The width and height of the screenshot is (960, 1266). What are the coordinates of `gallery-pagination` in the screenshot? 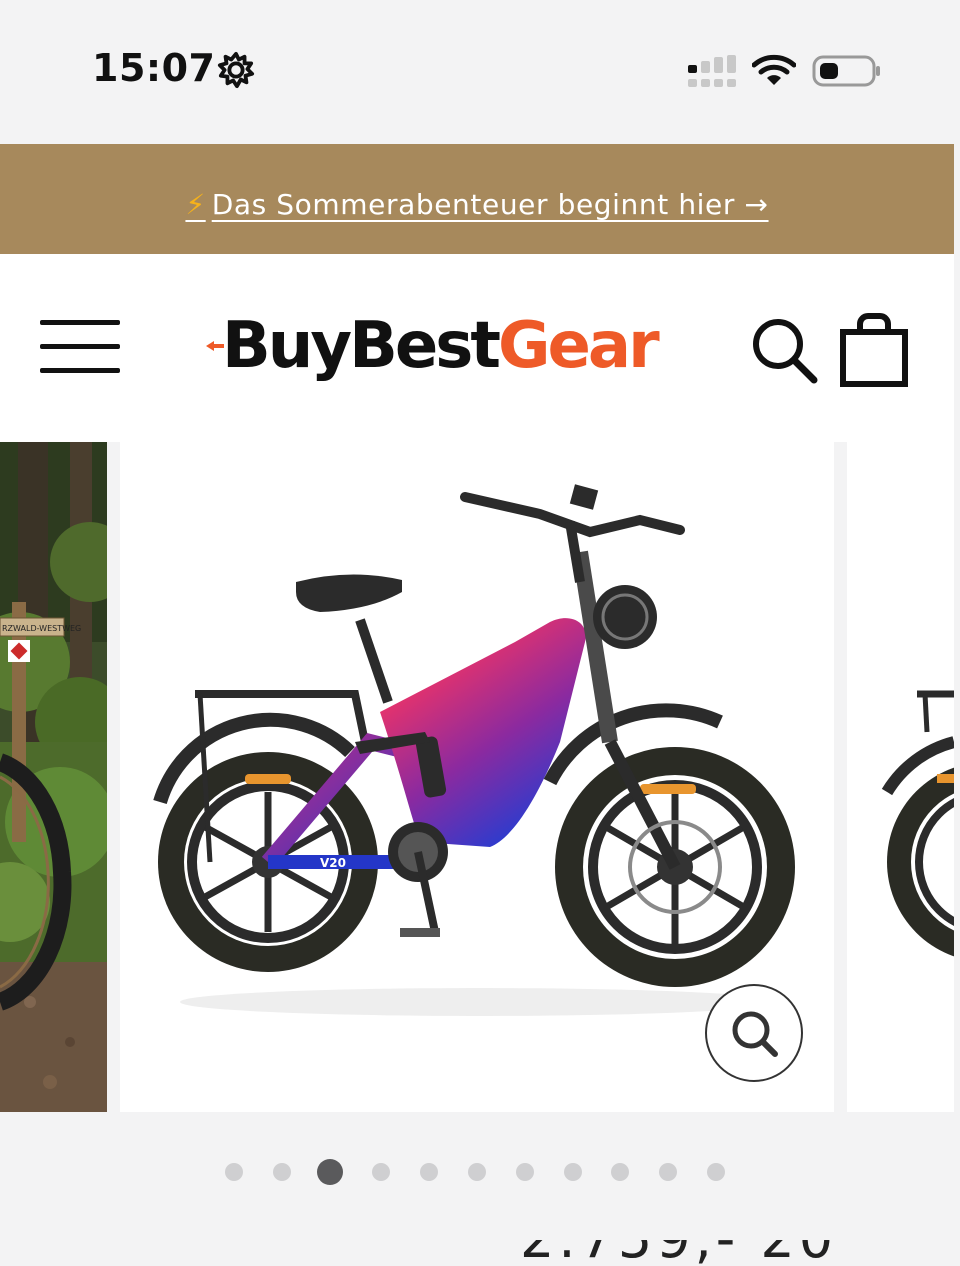 It's located at (480, 1172).